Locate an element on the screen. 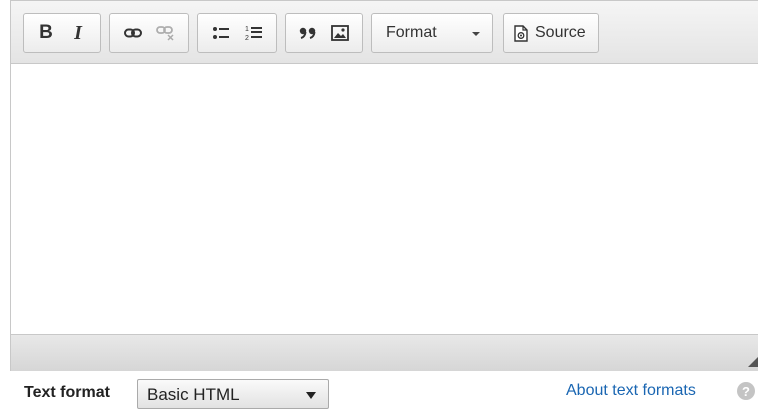 The height and width of the screenshot is (413, 758). format-dropdown: Format is located at coordinates (432, 33).